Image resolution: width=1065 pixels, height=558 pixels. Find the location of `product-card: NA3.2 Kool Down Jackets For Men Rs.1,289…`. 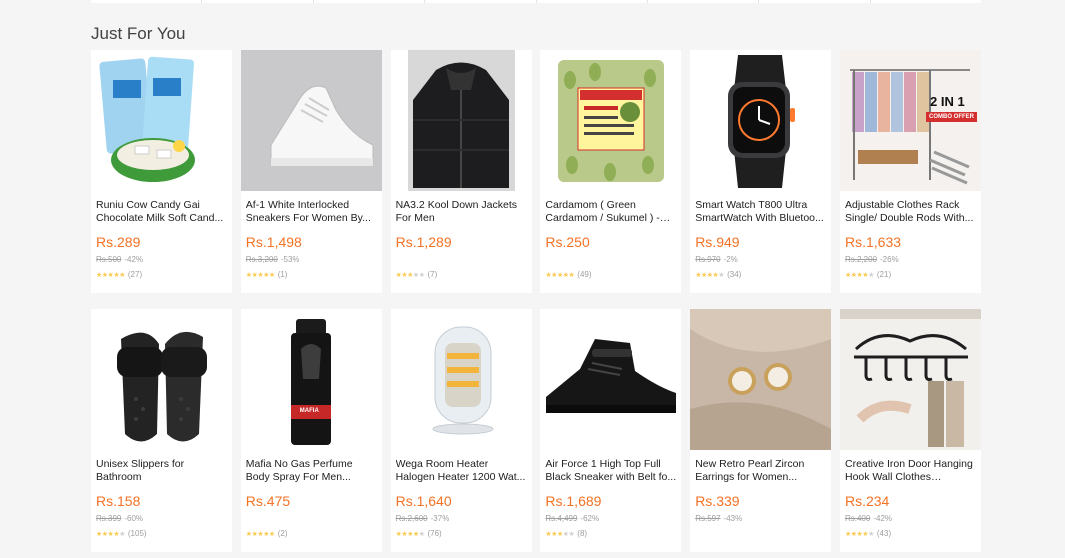

product-card: NA3.2 Kool Down Jackets For Men Rs.1,289… is located at coordinates (461, 171).